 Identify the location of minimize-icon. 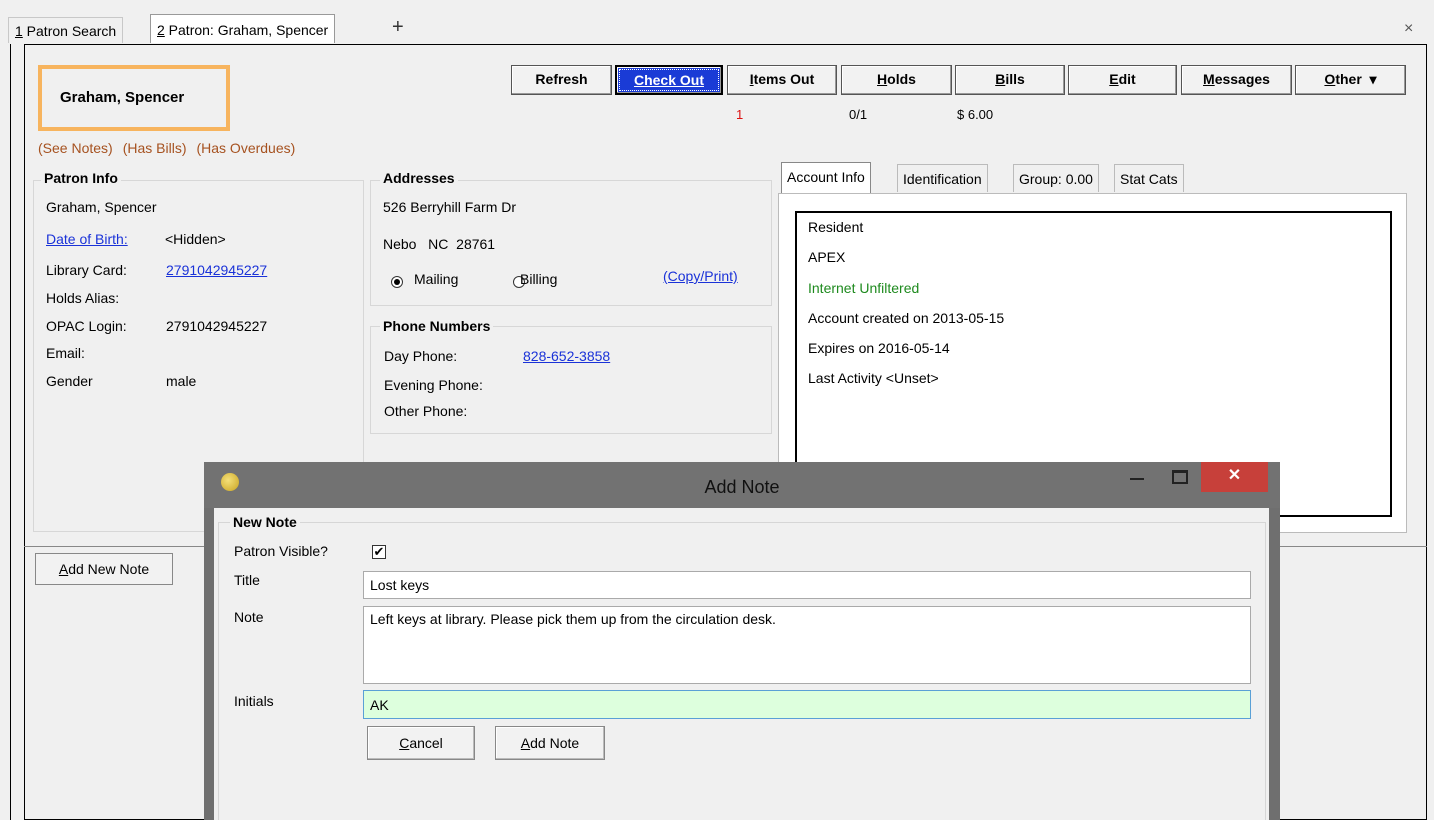
(1137, 479).